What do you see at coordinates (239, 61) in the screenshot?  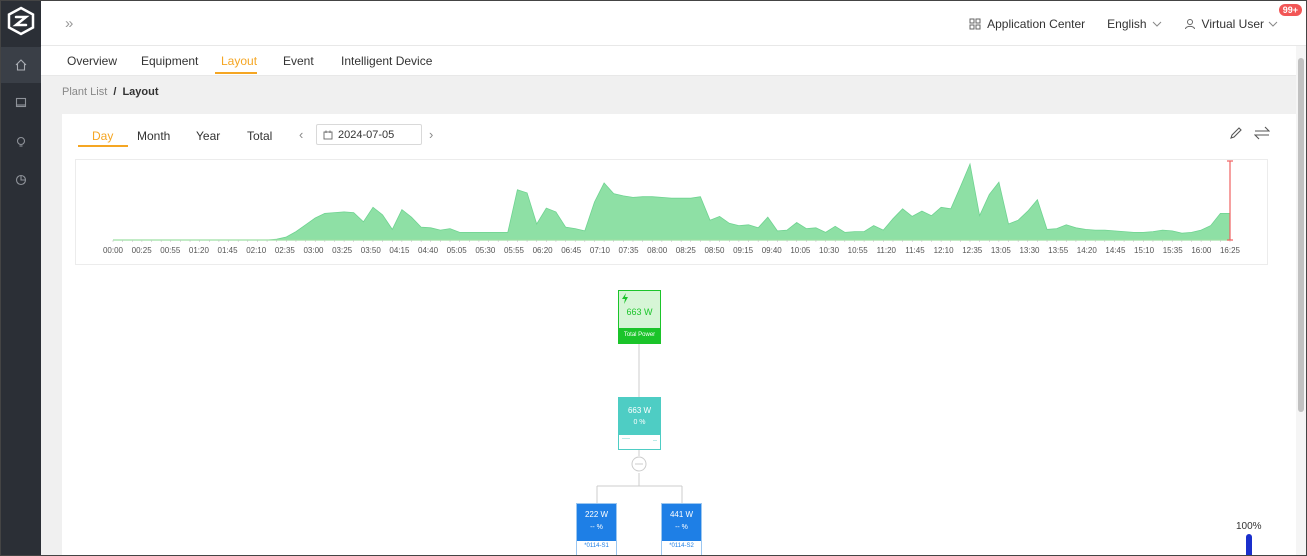 I see `tab-layout: Layout` at bounding box center [239, 61].